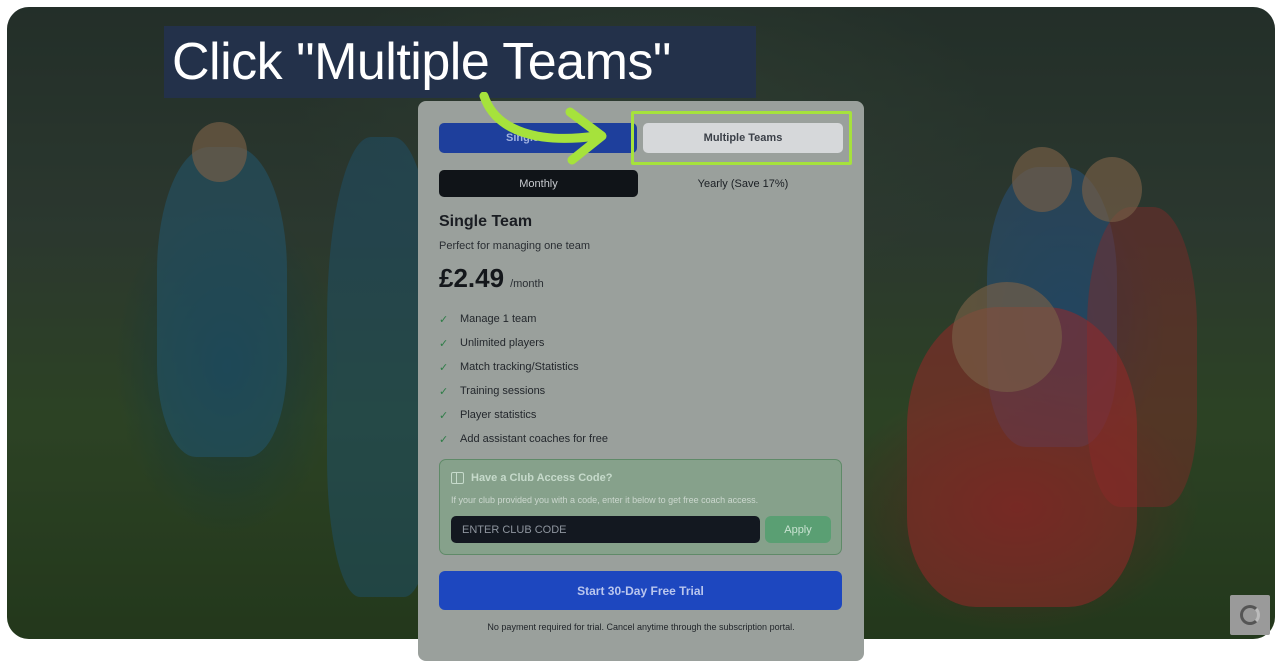  I want to click on yearly-billing-tab: Yearly (Save 17%), so click(743, 183).